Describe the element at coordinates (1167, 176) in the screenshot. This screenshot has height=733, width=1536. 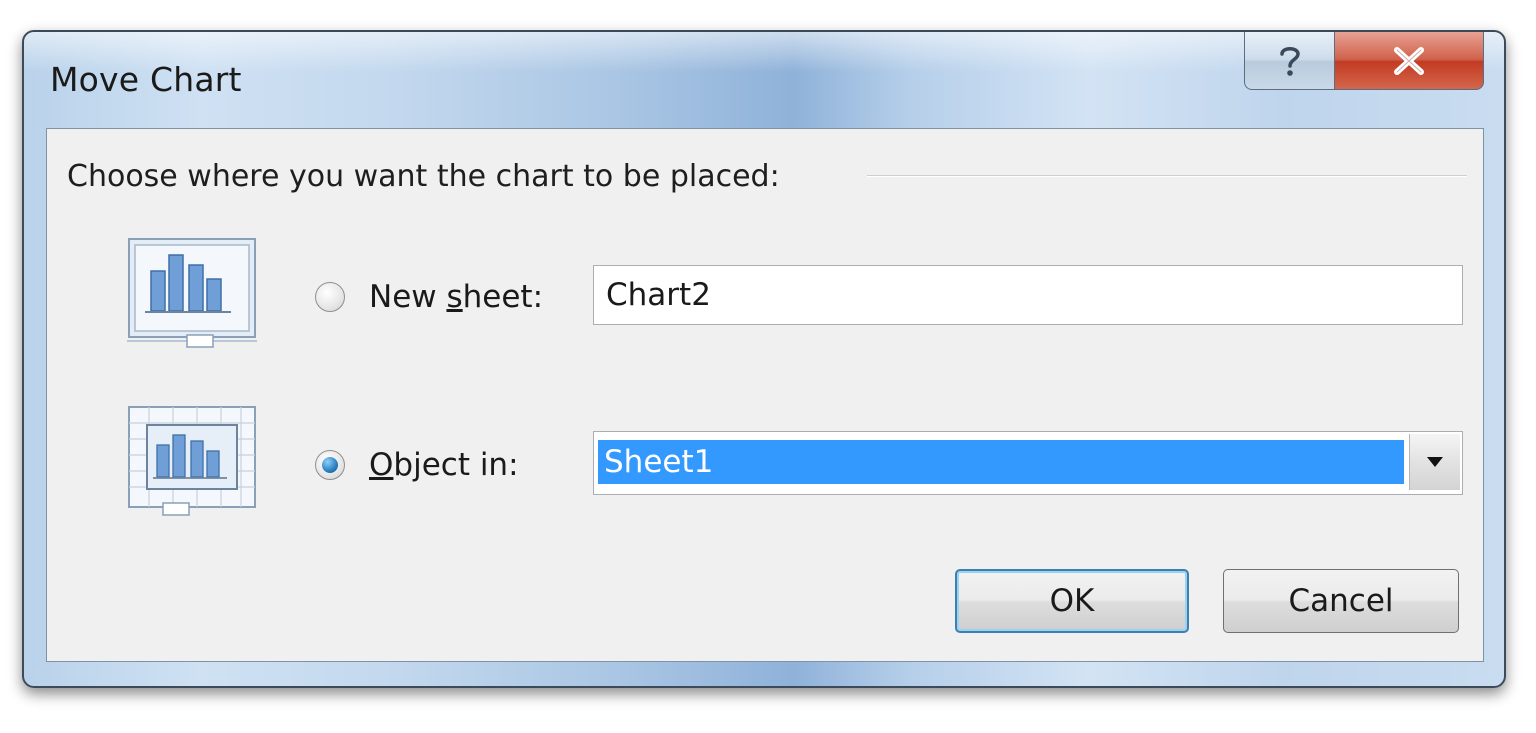
I see `group-separator` at that location.